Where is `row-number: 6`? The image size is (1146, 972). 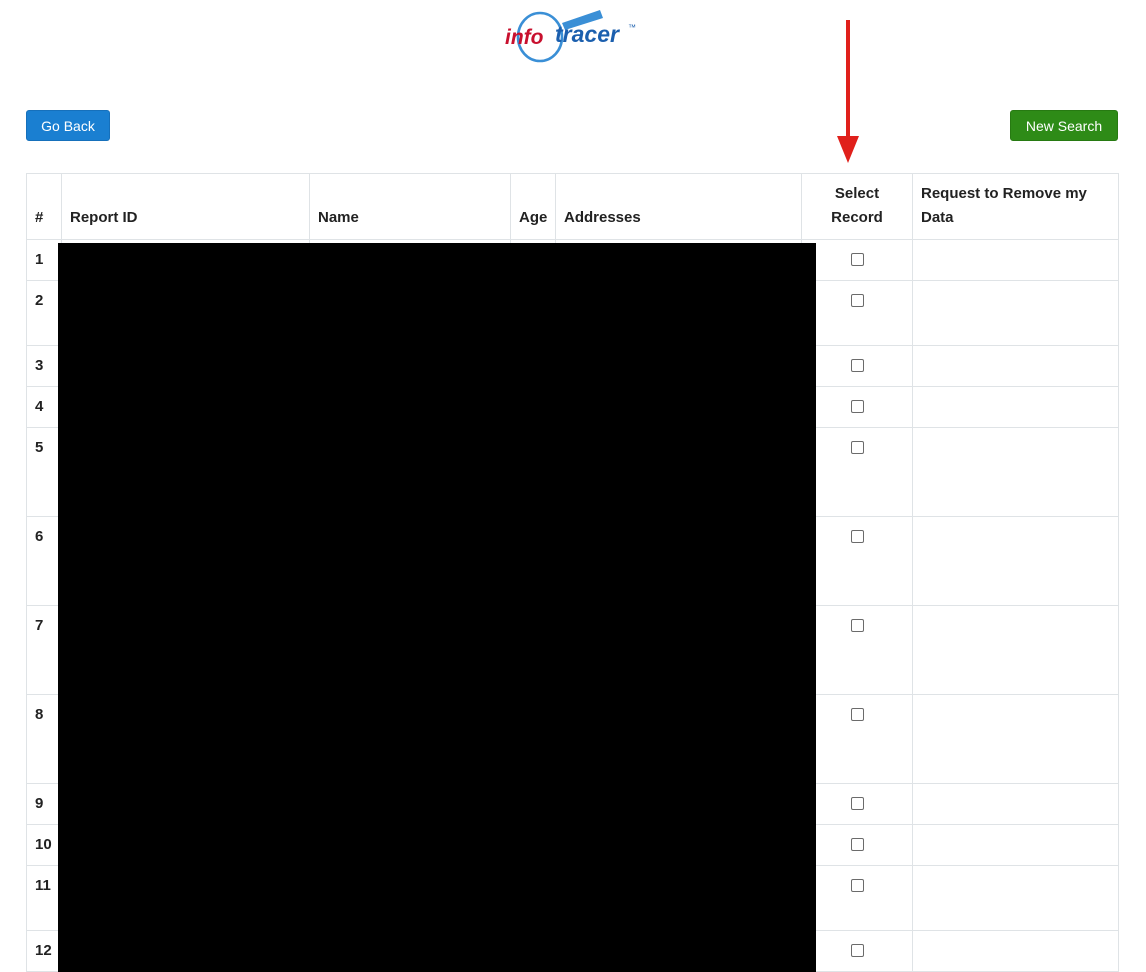
row-number: 6 is located at coordinates (44, 561).